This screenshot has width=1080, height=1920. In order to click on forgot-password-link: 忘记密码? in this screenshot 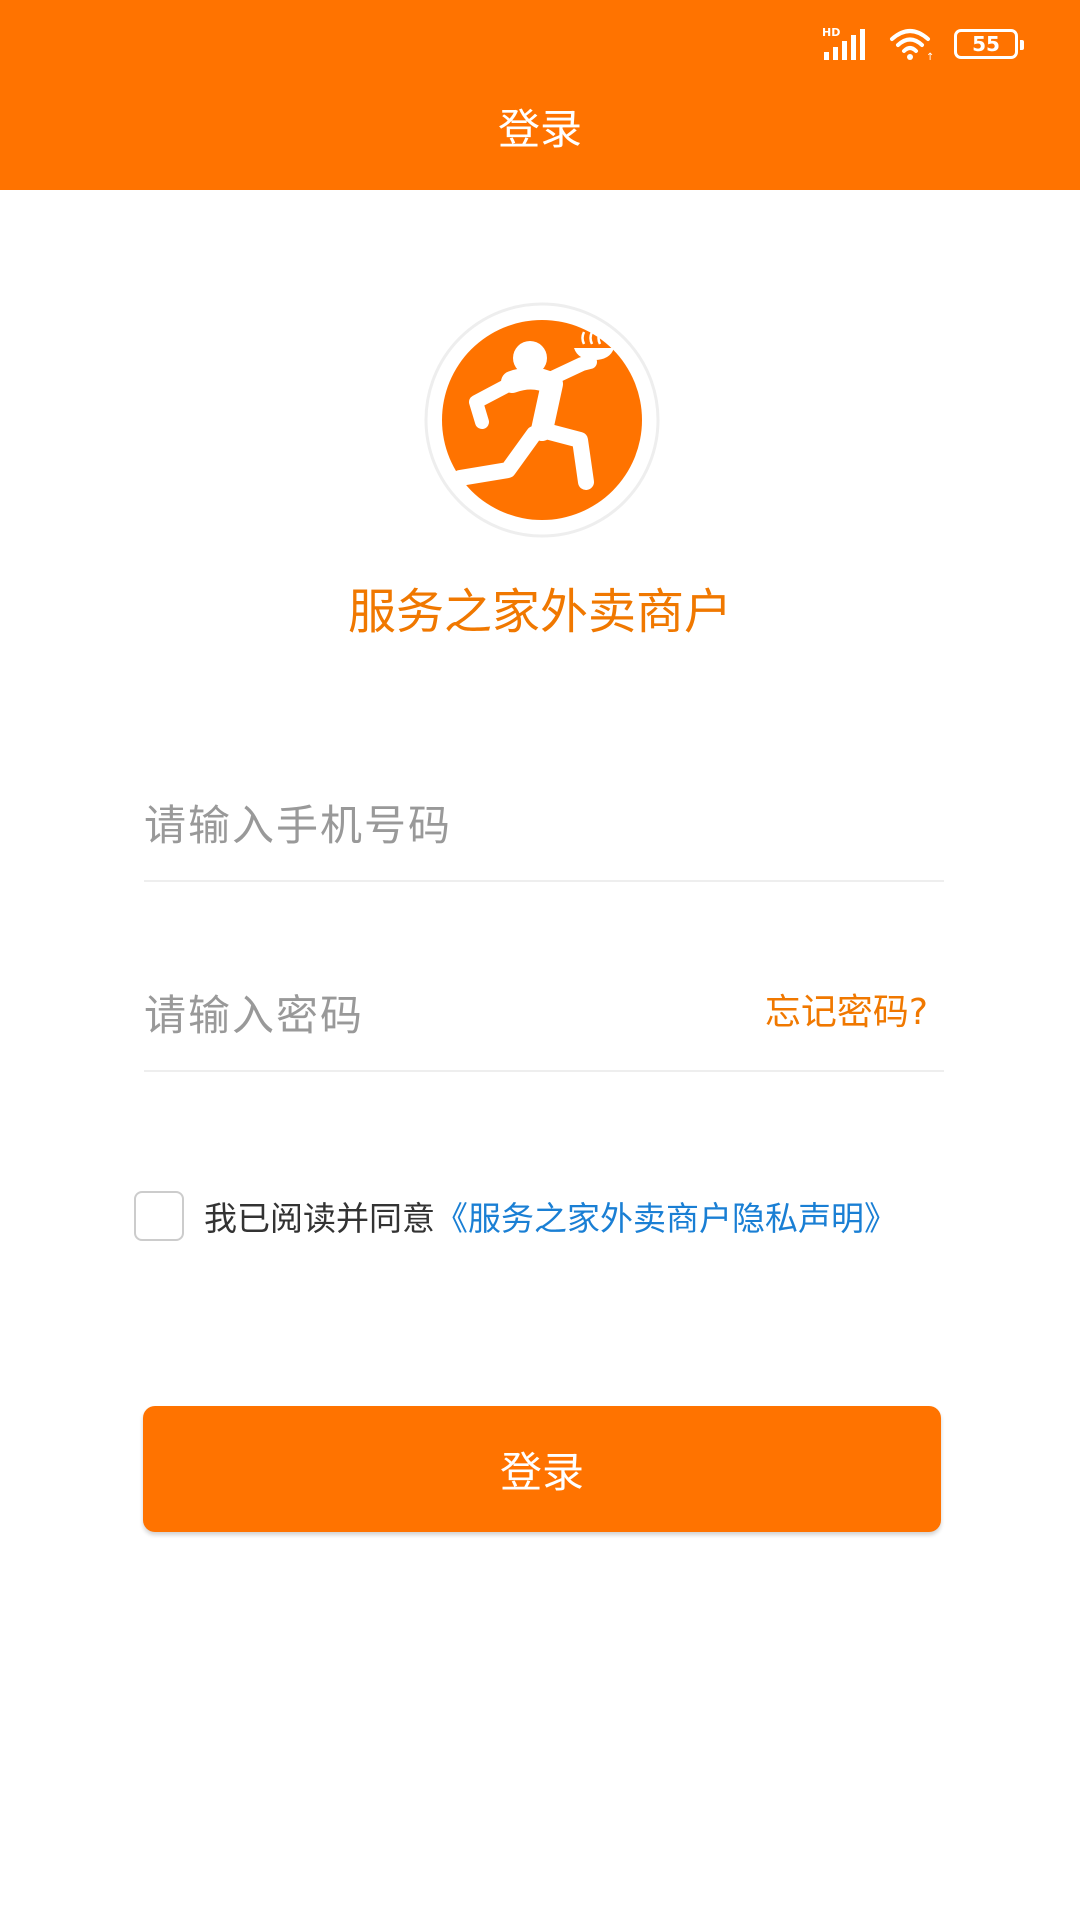, I will do `click(846, 1013)`.